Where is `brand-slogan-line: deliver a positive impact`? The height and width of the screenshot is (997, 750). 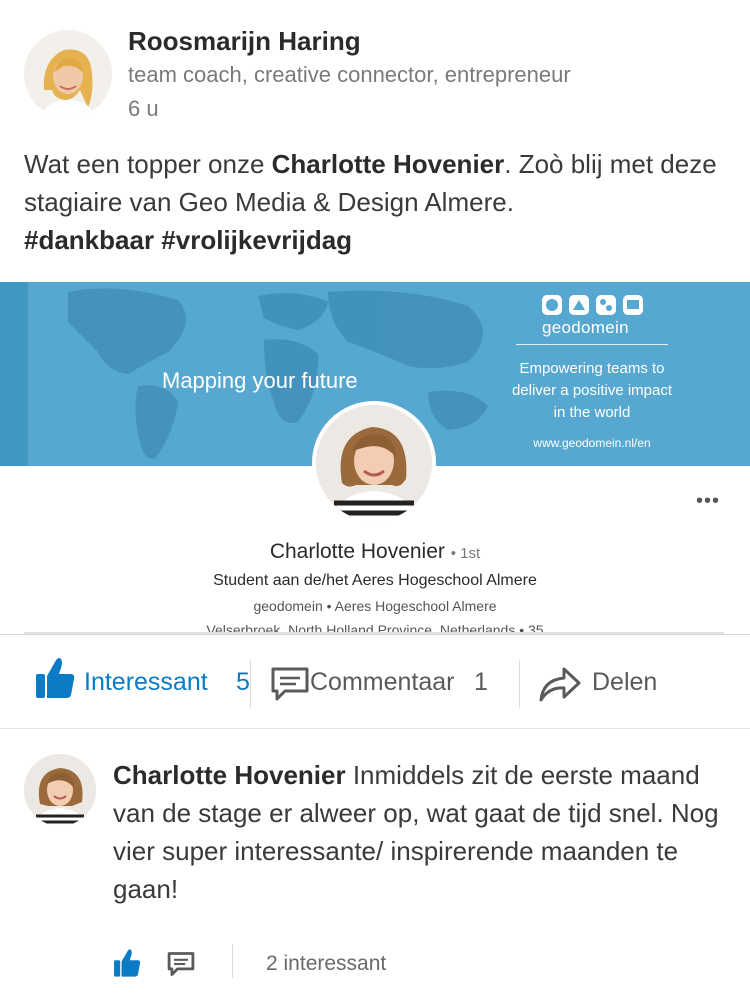 brand-slogan-line: deliver a positive impact is located at coordinates (592, 390).